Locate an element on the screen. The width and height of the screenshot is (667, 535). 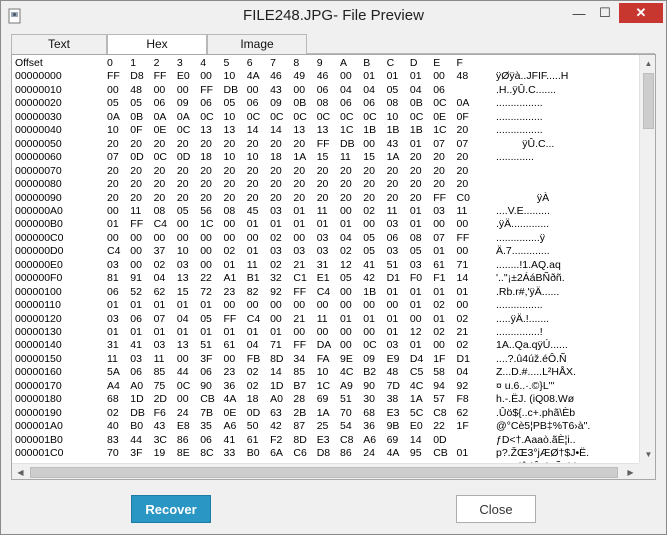
hex-byte: 0D is located at coordinates (183, 157).